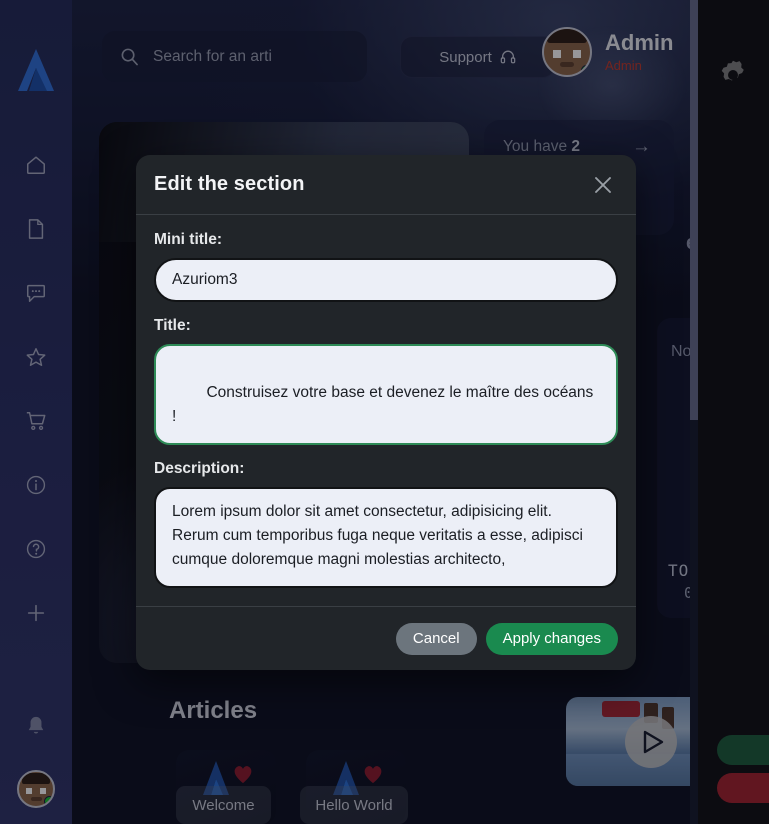 This screenshot has height=824, width=769. I want to click on cancel-button: Cancel, so click(436, 638).